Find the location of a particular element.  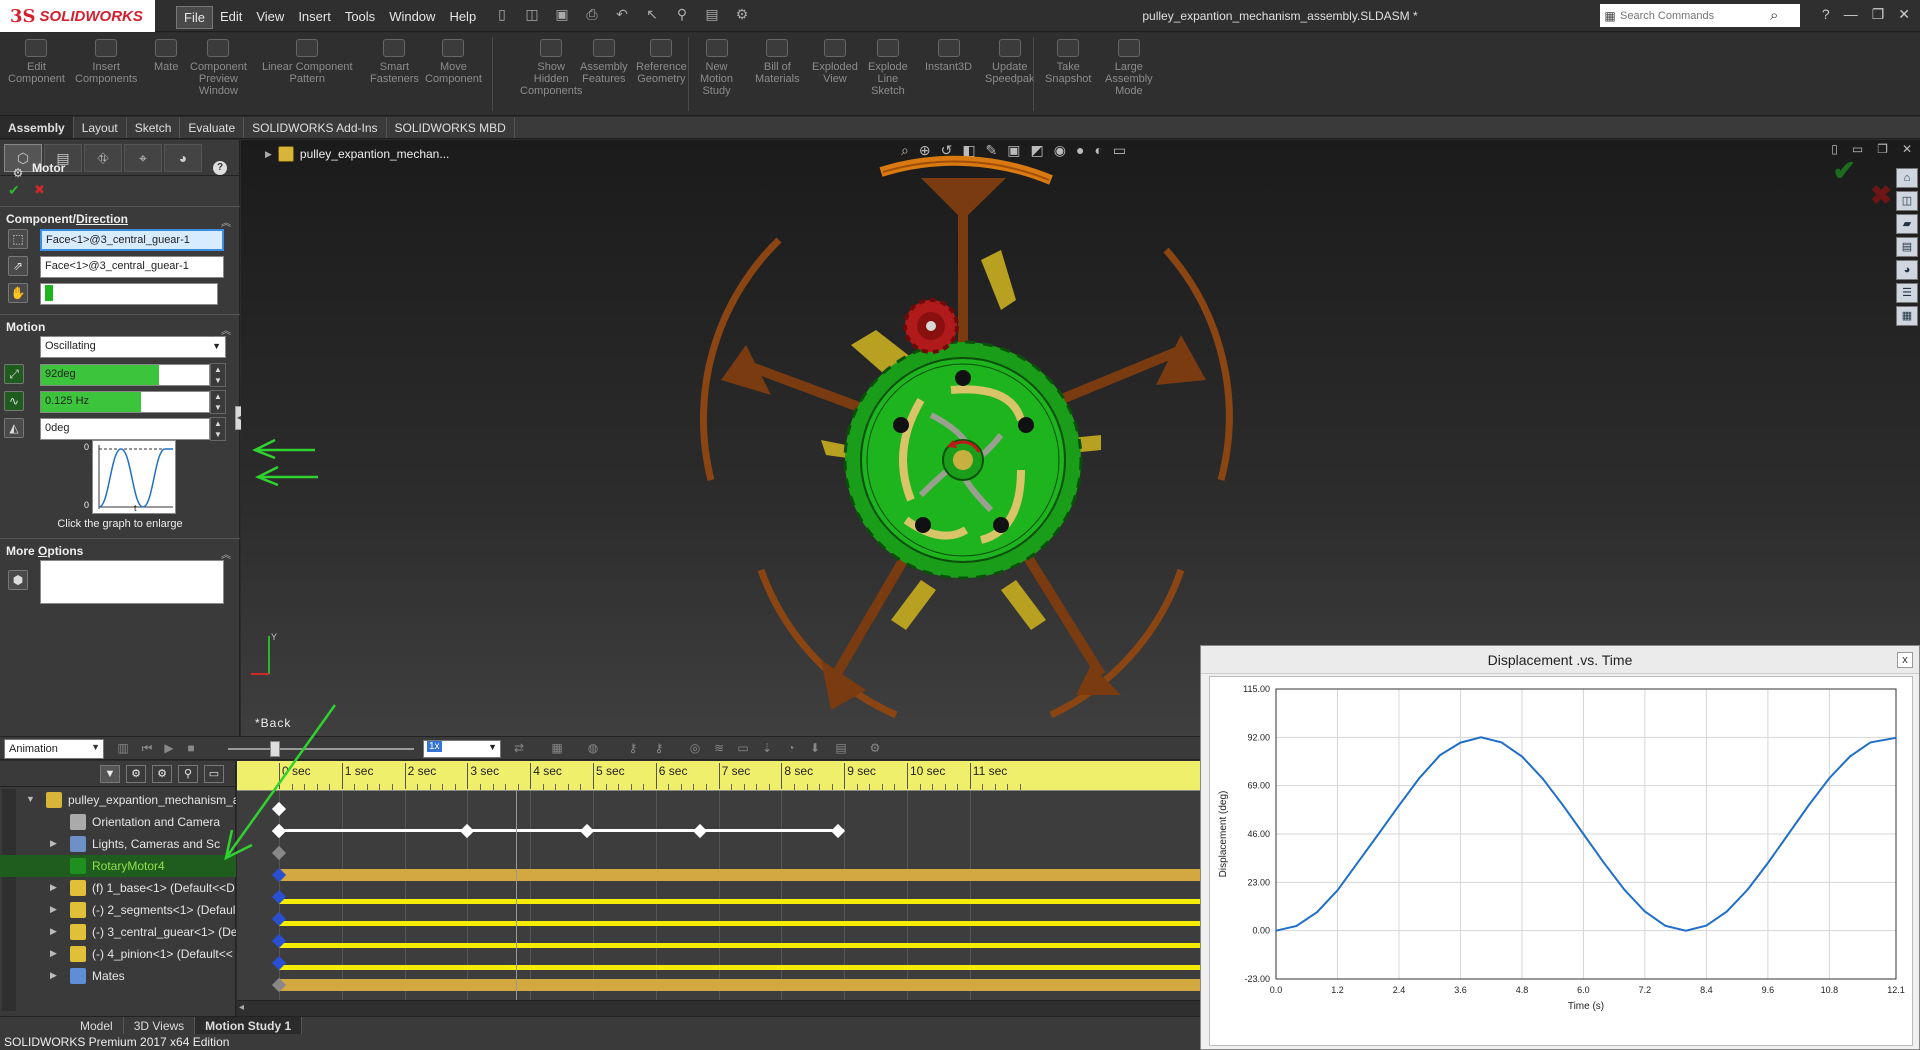

tree-item: ▶ (-) 2_segments<1> (Defaul is located at coordinates (118, 910).